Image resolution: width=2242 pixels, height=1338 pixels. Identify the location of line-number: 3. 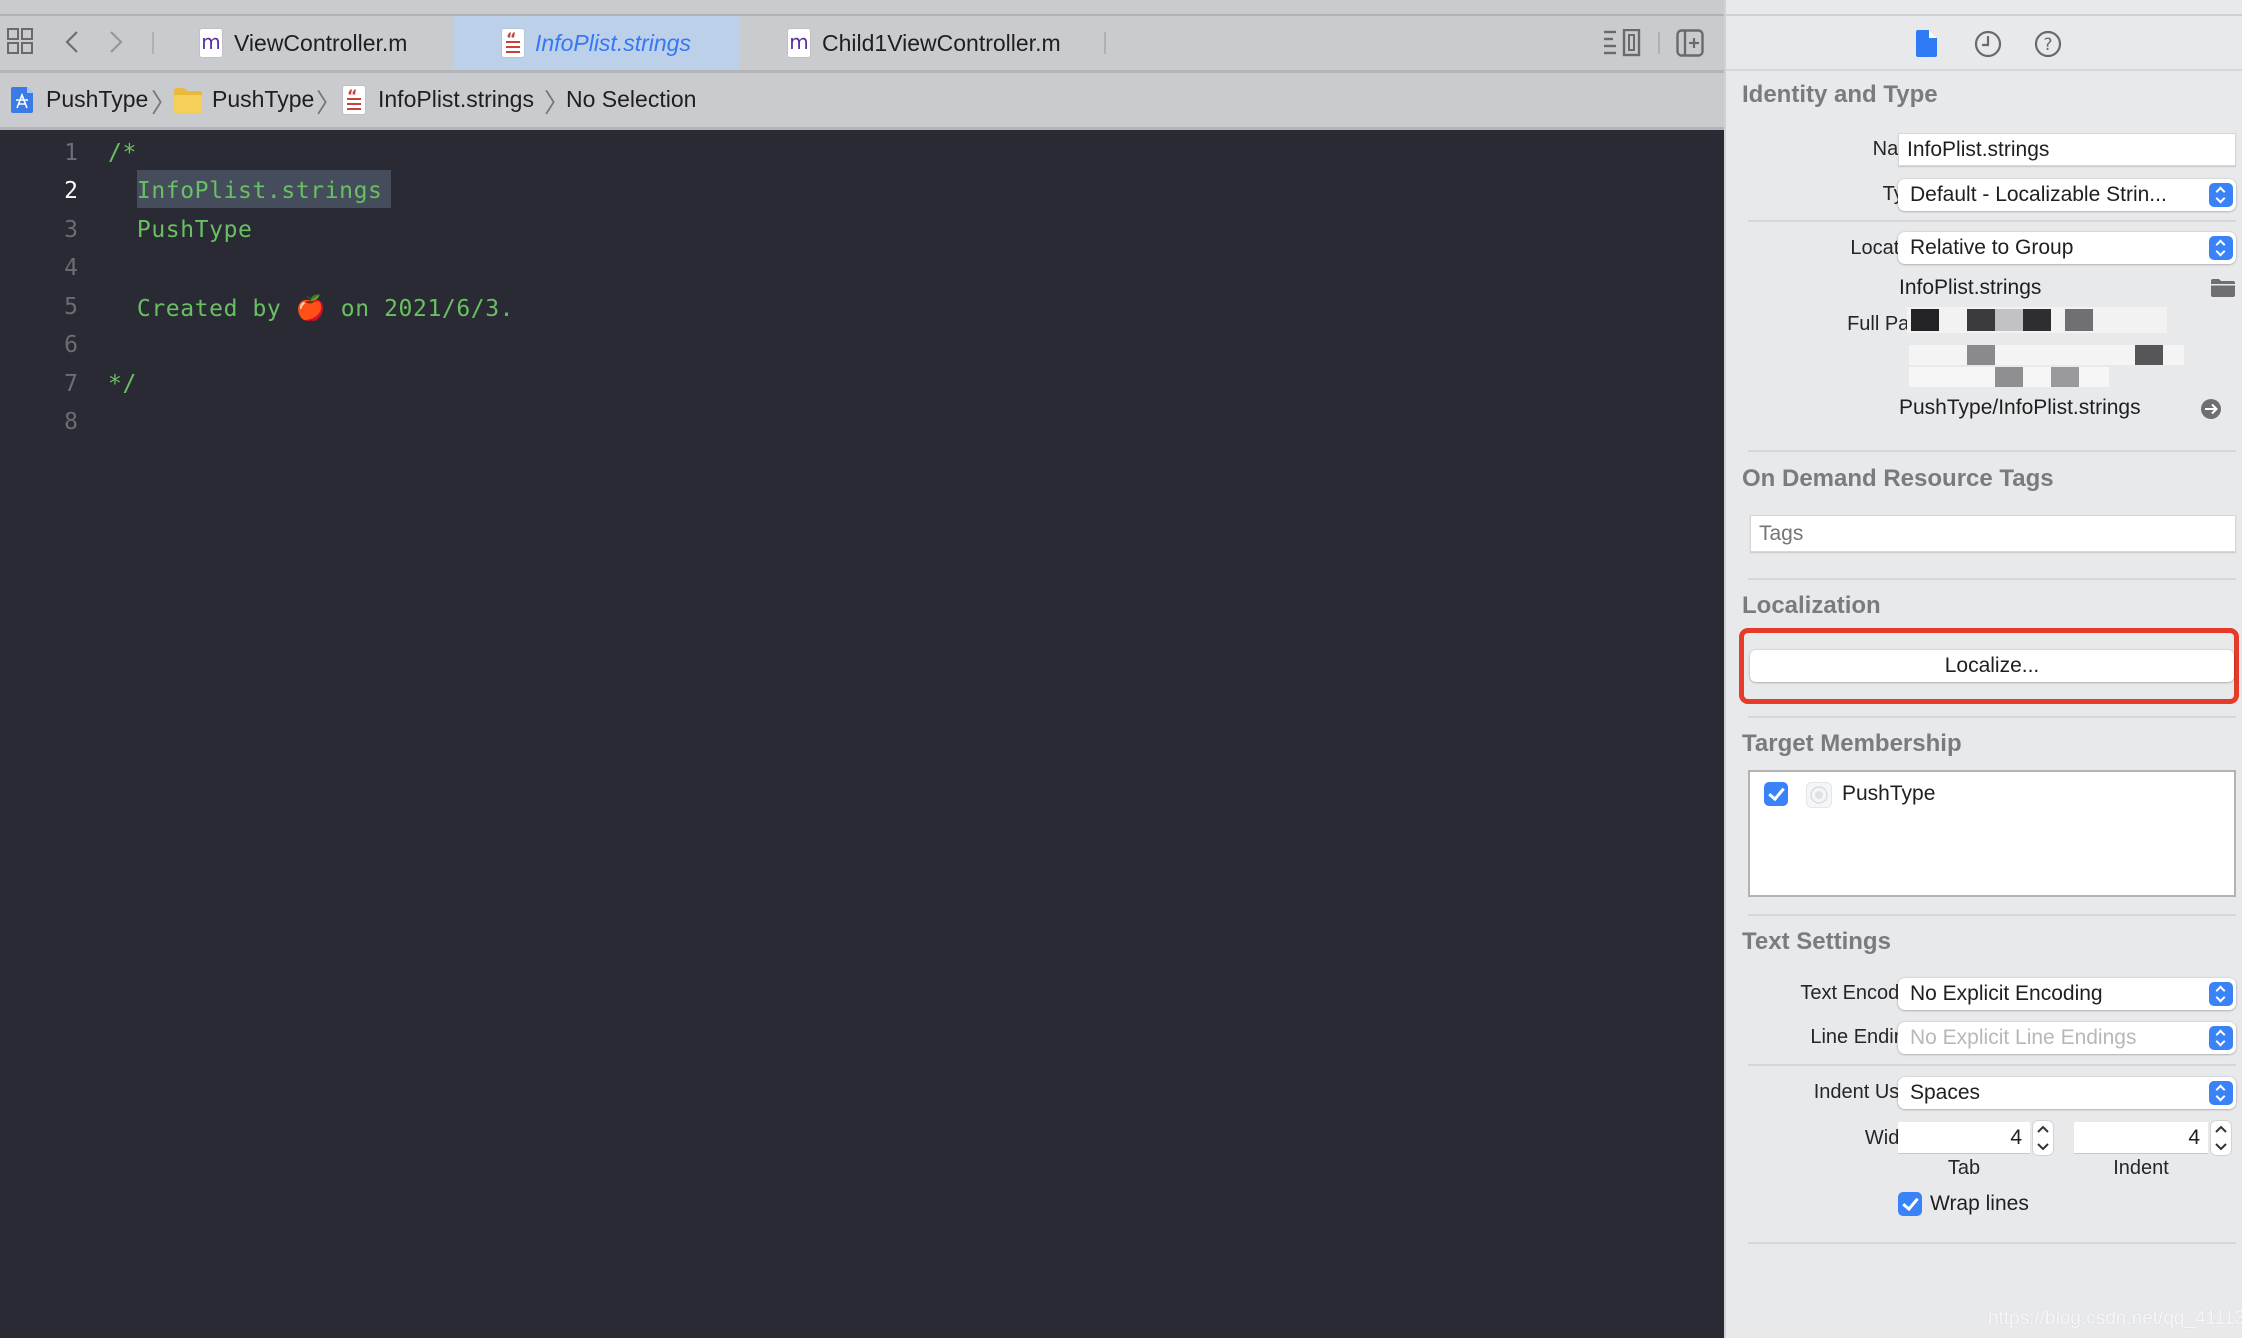
(71, 230).